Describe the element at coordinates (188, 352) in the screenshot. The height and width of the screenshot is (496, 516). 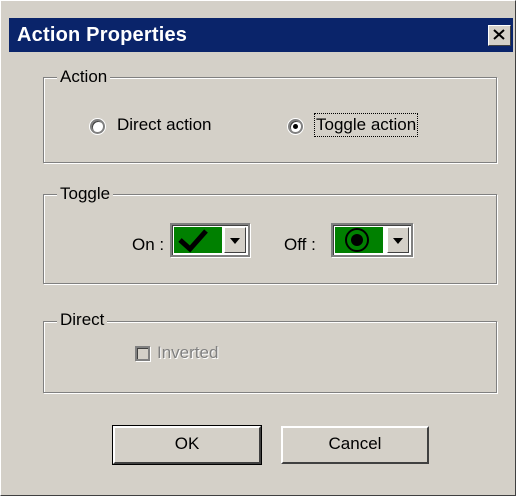
I see `inverted-label: Inverted` at that location.